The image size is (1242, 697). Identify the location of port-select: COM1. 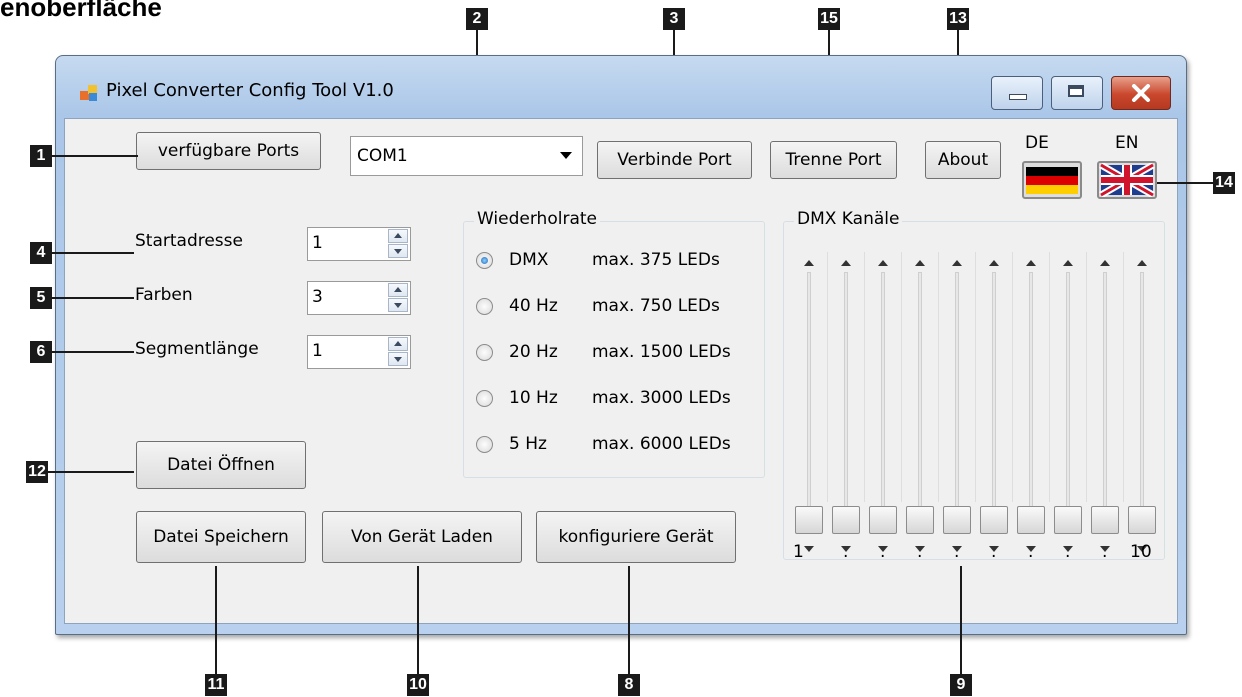
(466, 156).